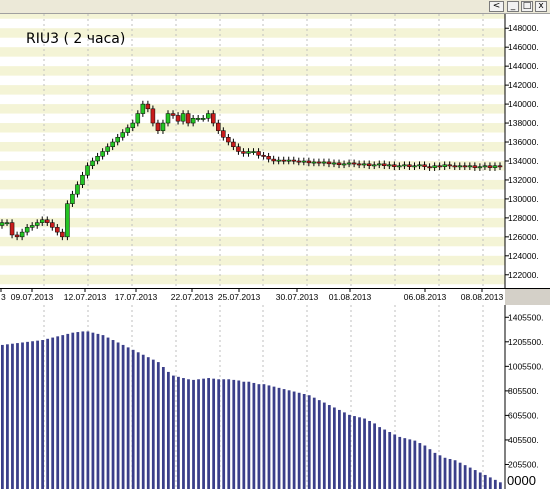 The width and height of the screenshot is (550, 489). I want to click on price-tick-label: 138000., so click(523, 123).